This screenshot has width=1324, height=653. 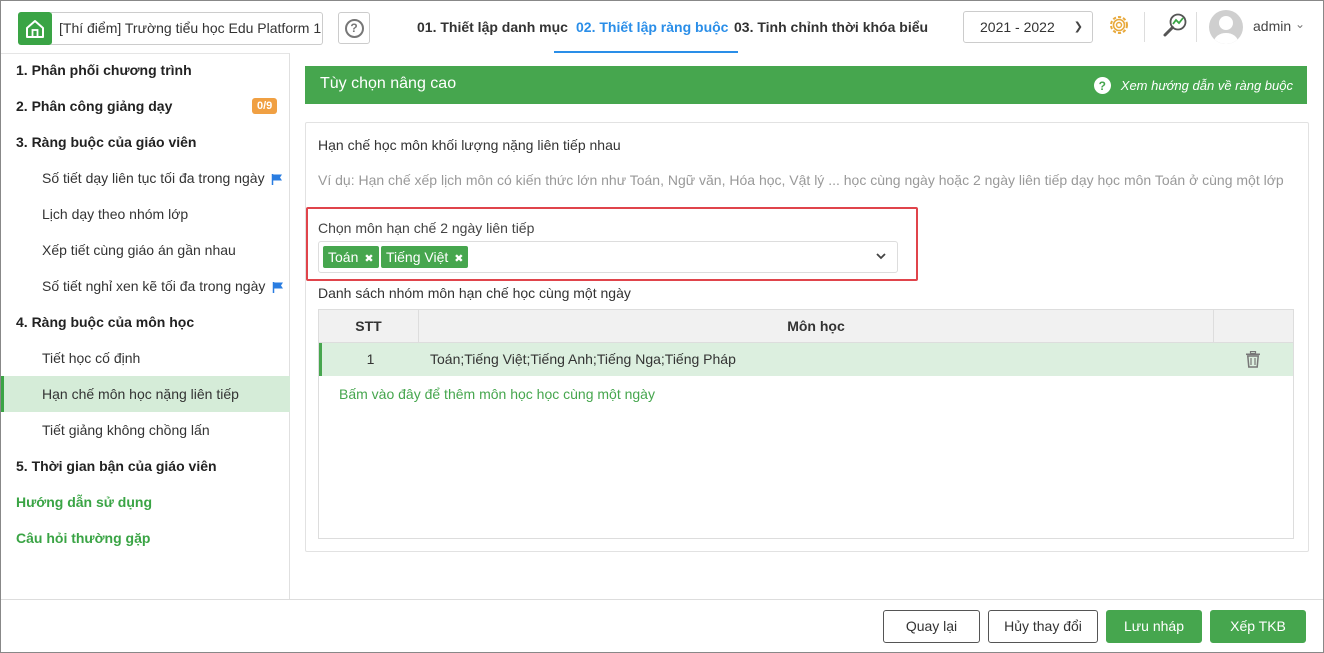 What do you see at coordinates (1226, 30) in the screenshot?
I see `user-icon` at bounding box center [1226, 30].